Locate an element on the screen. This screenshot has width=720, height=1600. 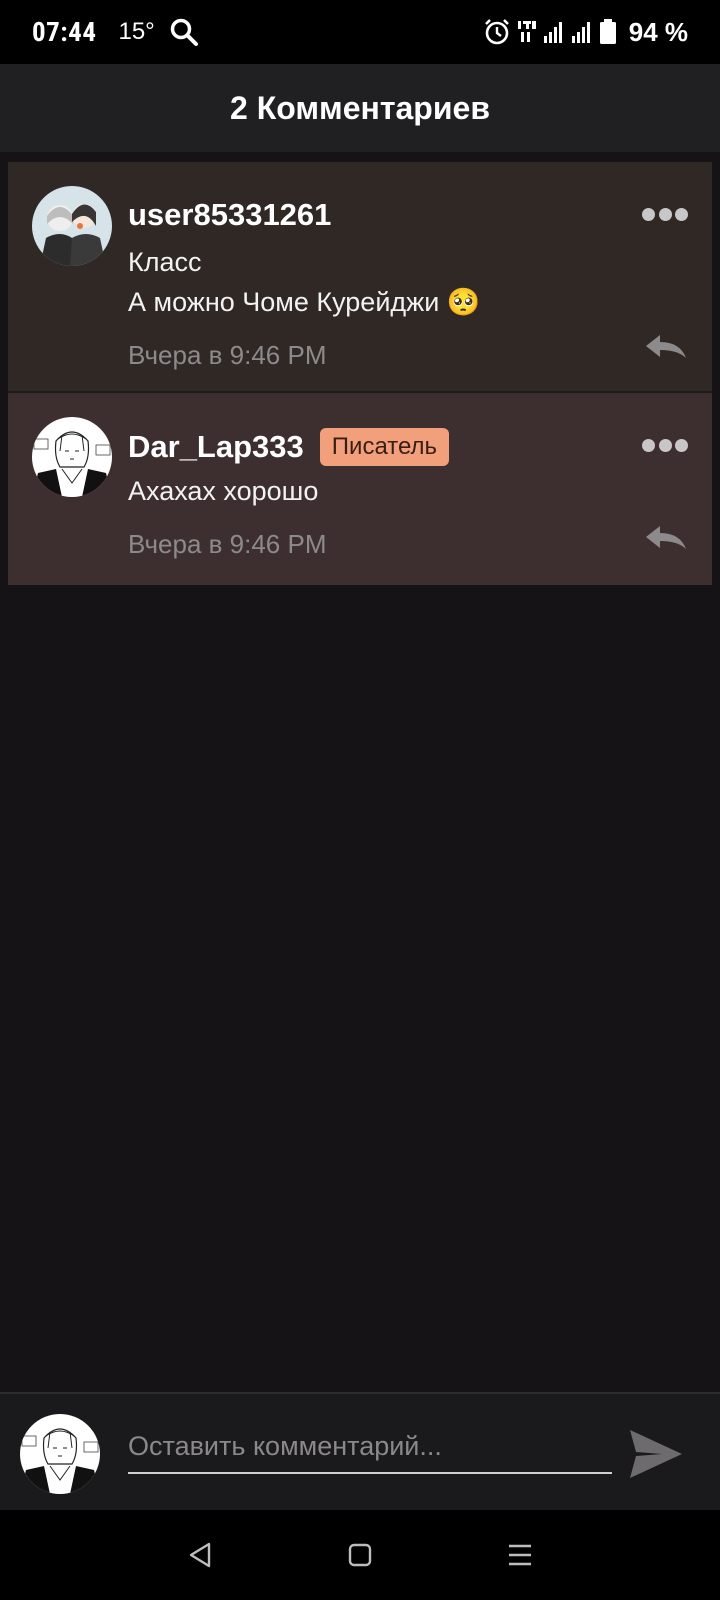
back-icon is located at coordinates (200, 1555).